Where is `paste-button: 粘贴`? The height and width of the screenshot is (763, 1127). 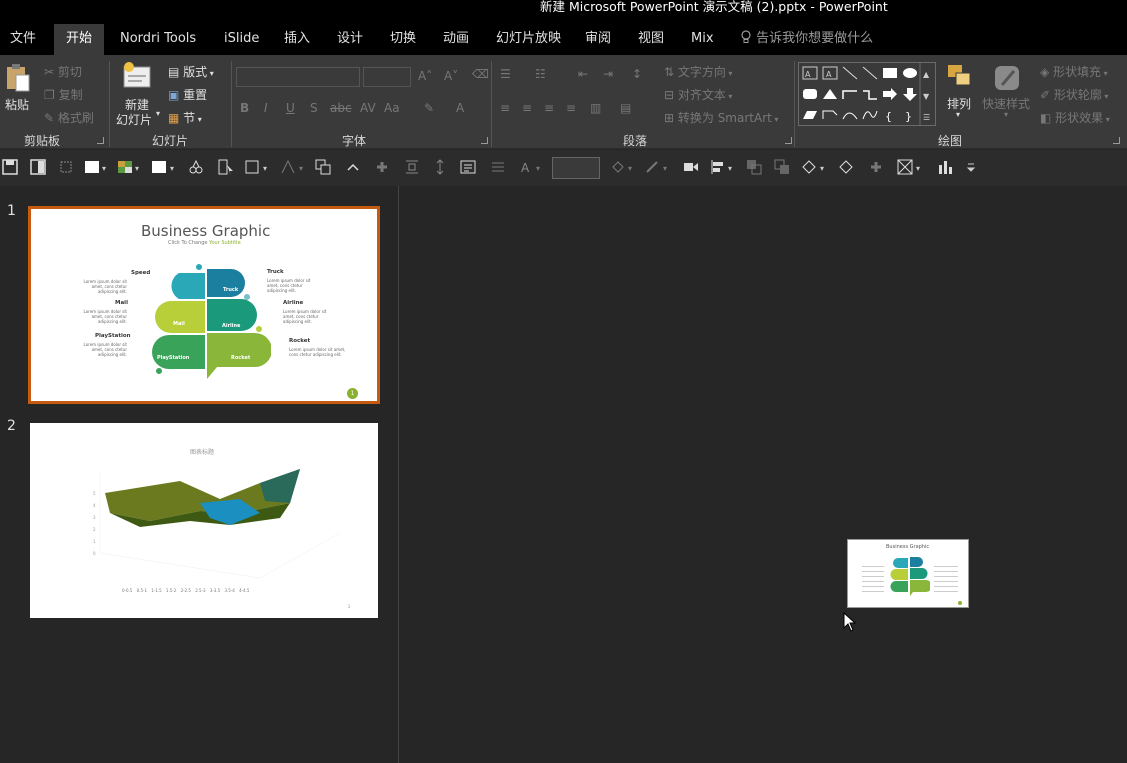
paste-button: 粘贴 is located at coordinates (19, 93).